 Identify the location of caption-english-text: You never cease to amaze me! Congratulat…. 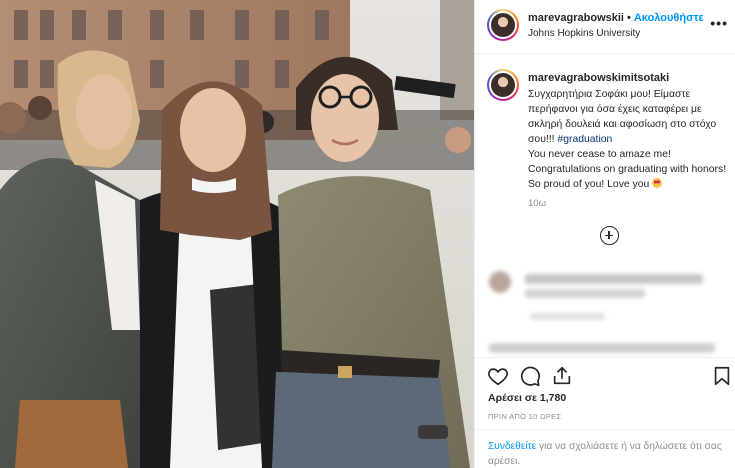
(627, 169).